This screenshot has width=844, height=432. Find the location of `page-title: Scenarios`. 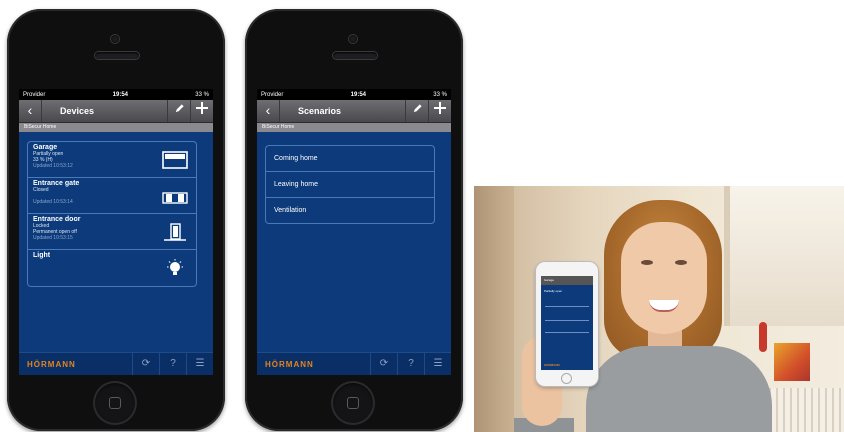

page-title: Scenarios is located at coordinates (320, 111).